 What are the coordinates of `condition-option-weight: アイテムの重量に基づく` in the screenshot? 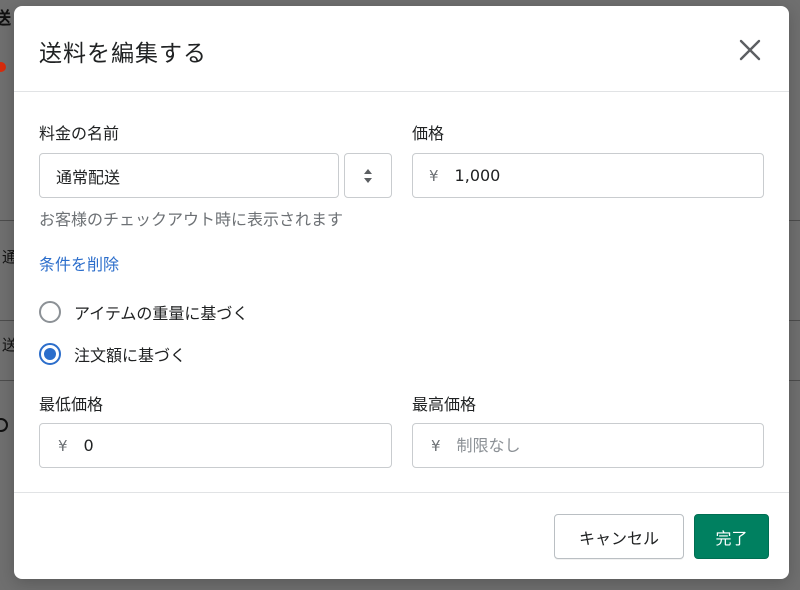 It's located at (143, 312).